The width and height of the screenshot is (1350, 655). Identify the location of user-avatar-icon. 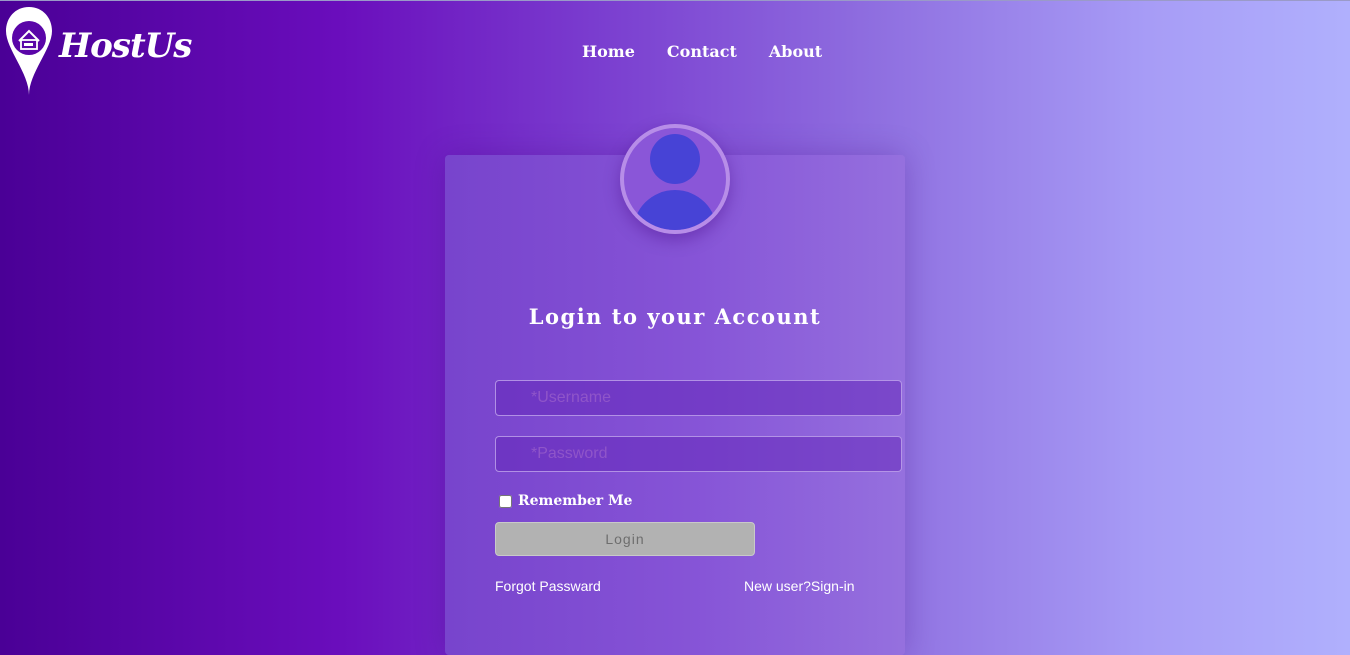
(675, 179).